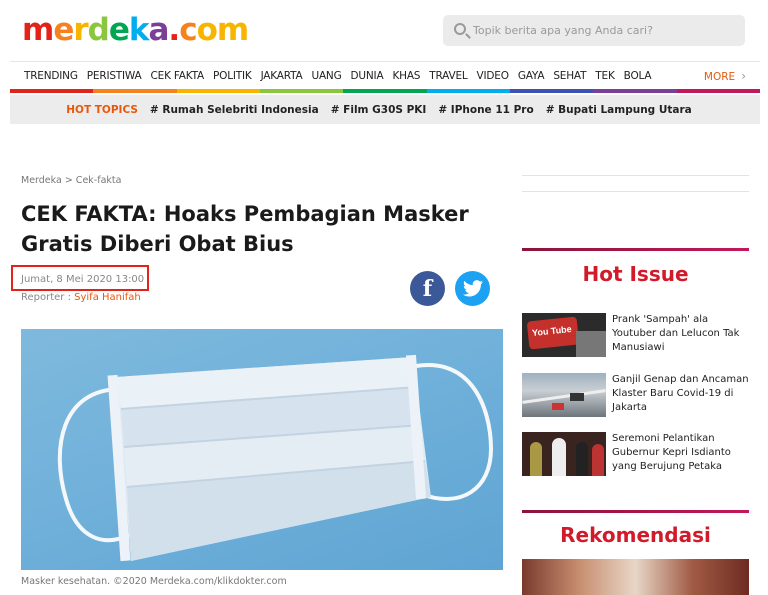 The width and height of the screenshot is (768, 595). Describe the element at coordinates (139, 30) in the screenshot. I see `logo-letter: k` at that location.